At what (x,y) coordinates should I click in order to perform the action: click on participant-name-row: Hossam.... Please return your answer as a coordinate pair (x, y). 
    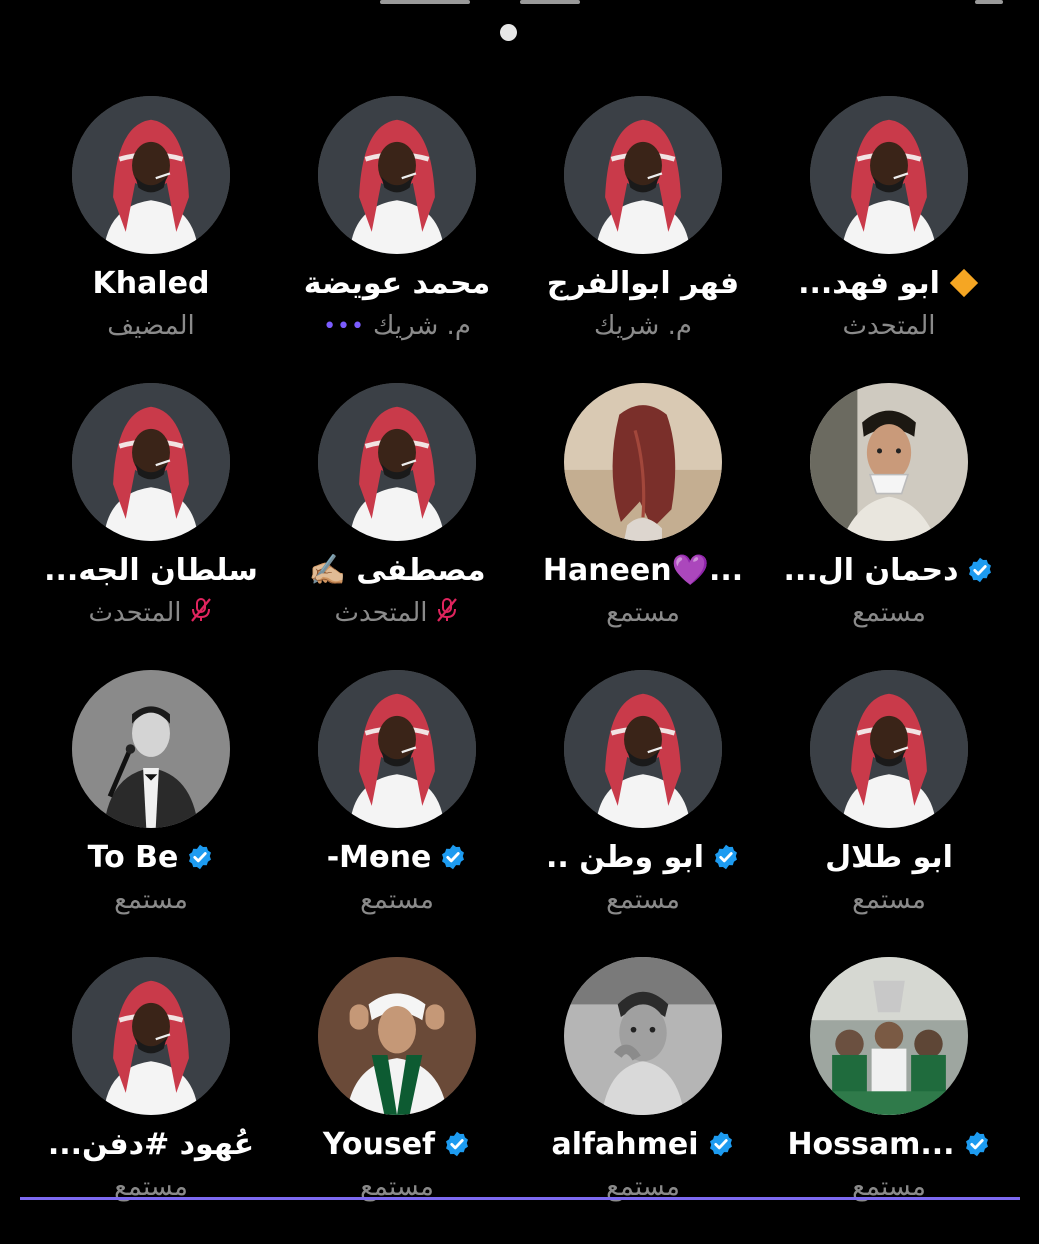
    Looking at the image, I should click on (889, 1144).